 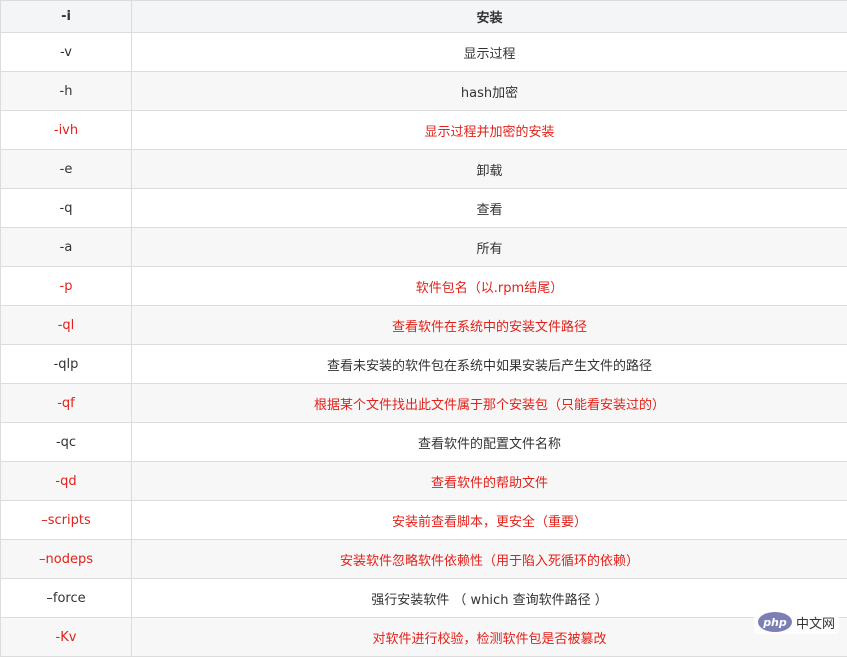 What do you see at coordinates (489, 598) in the screenshot?
I see `description-cell: 强行安装软件 （ which 查询软件路径 ）` at bounding box center [489, 598].